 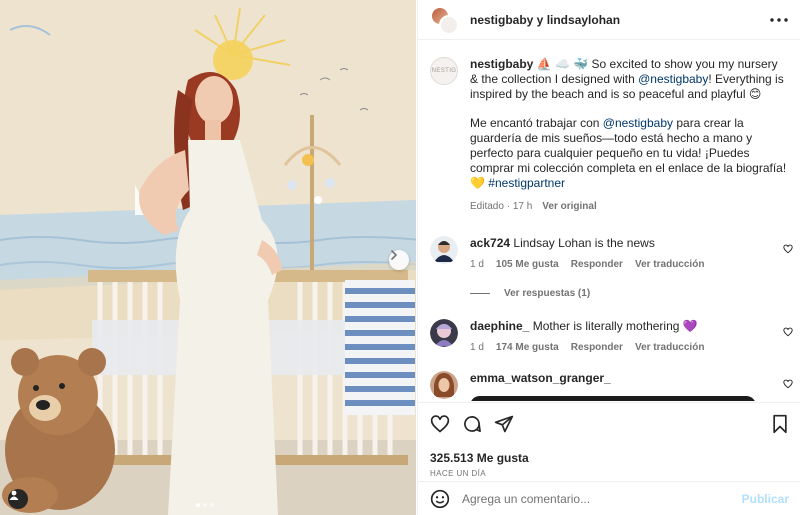 I want to click on comment-username: ack724, so click(x=490, y=243).